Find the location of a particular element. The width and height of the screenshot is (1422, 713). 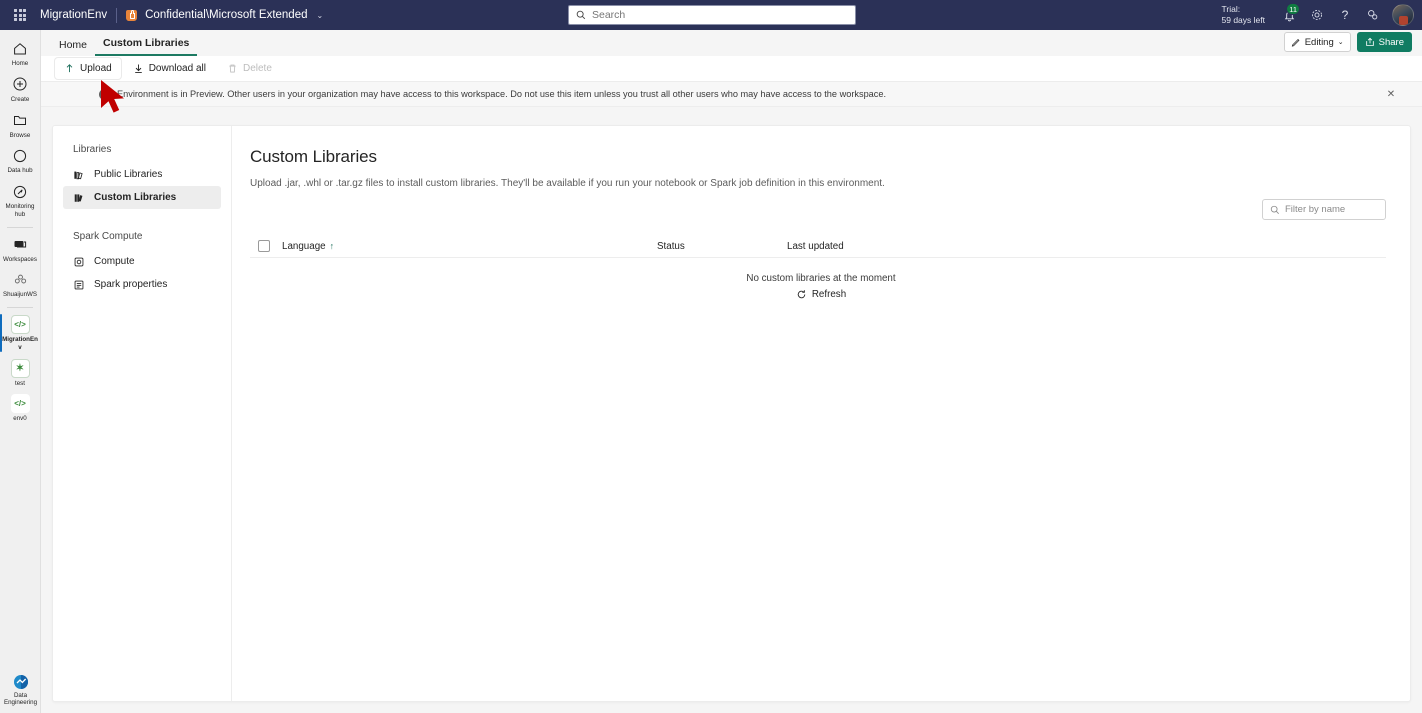

editing-mode-button: Editing ⌄ is located at coordinates (1317, 42).